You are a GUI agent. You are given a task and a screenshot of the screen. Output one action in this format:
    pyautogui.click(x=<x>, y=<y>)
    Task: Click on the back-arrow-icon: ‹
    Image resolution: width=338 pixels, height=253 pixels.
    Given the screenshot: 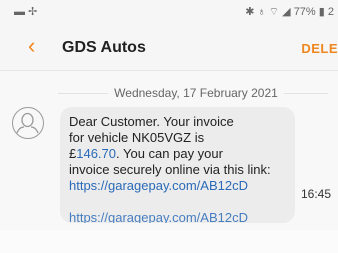 What is the action you would take?
    pyautogui.click(x=31, y=46)
    